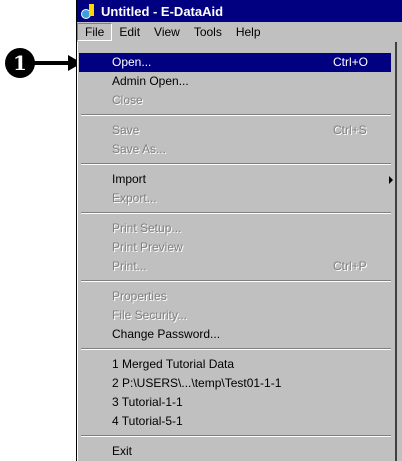  Describe the element at coordinates (235, 402) in the screenshot. I see `menu-item-recent-3: 3 Tutorial-1-1` at that location.